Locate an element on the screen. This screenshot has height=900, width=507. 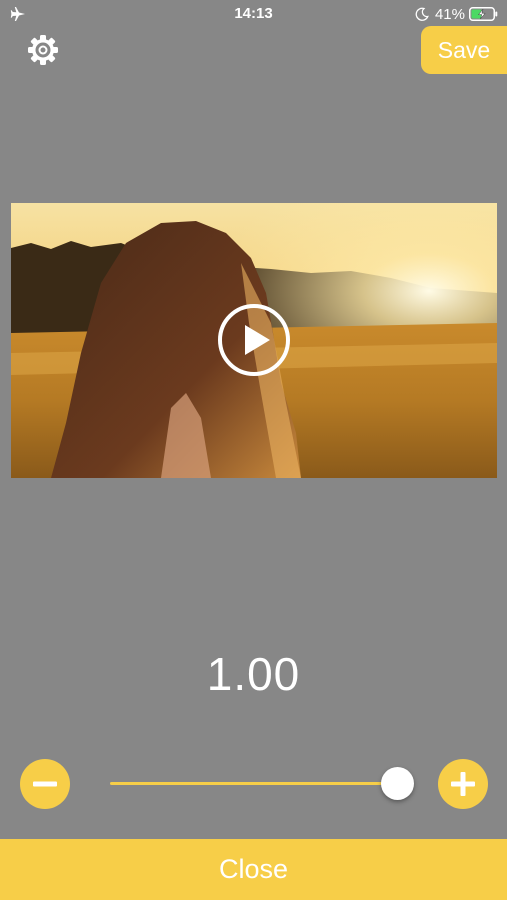
status-right-group: 41% is located at coordinates (457, 14).